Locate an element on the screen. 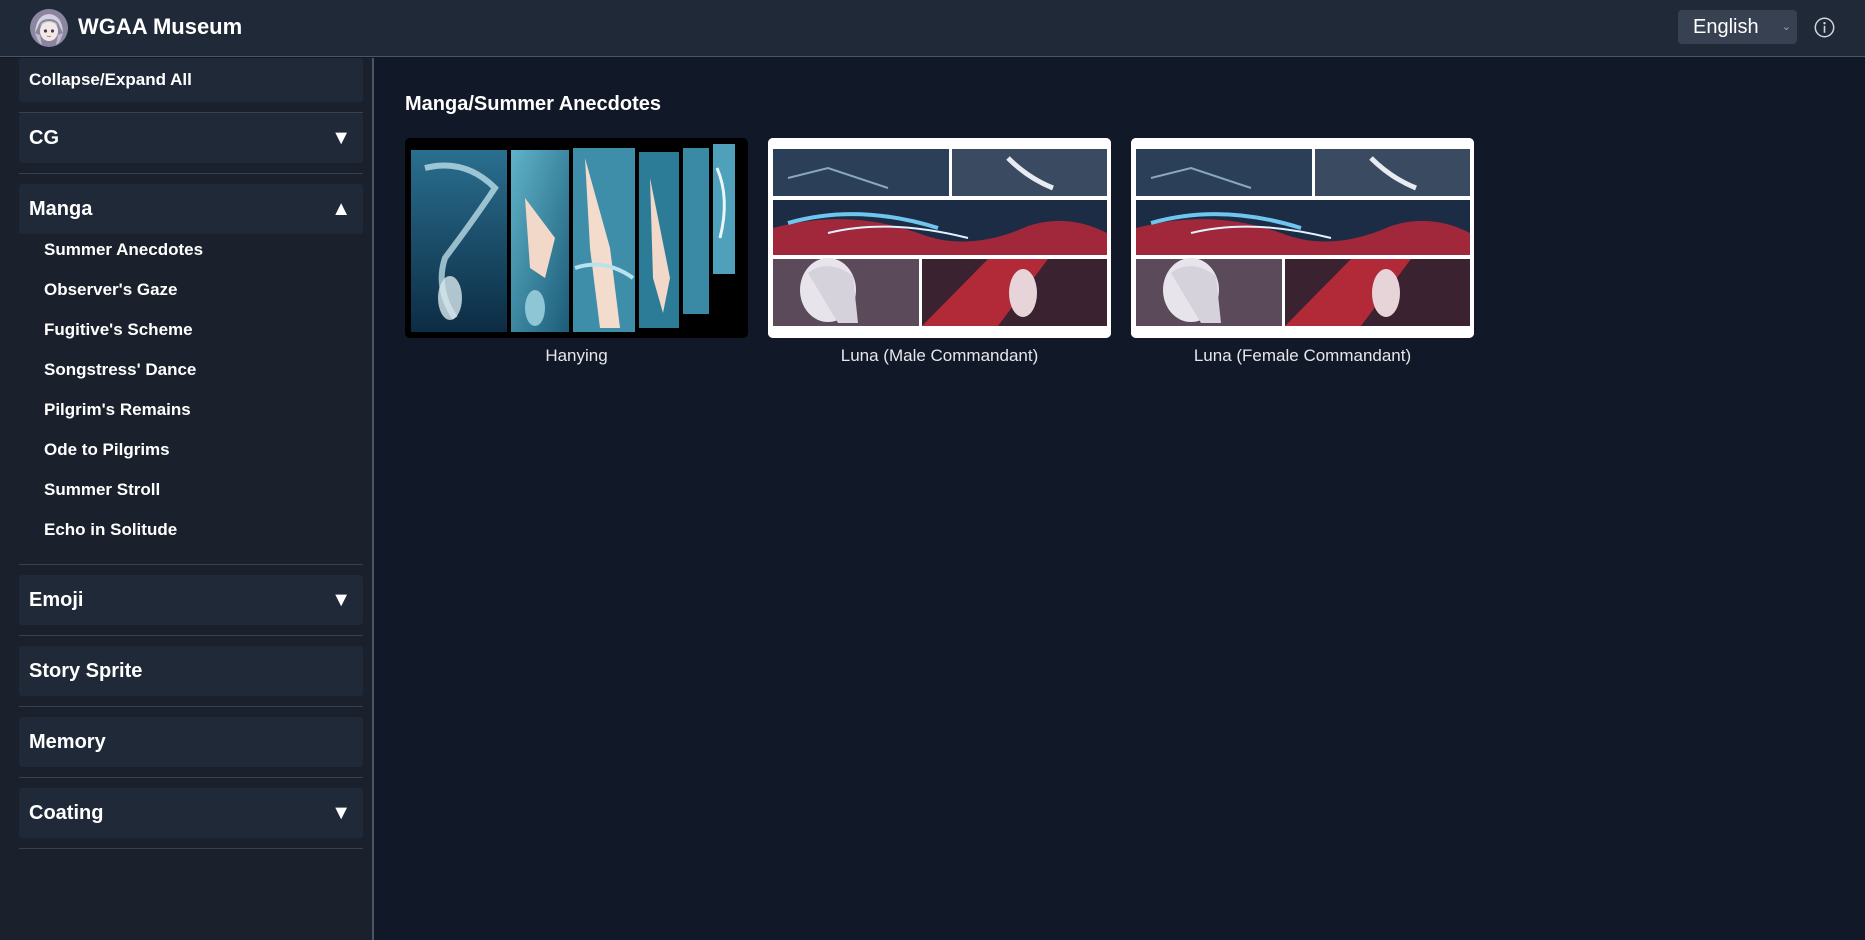  manga-item-songstress-dance: Songstress' Dance is located at coordinates (120, 370).